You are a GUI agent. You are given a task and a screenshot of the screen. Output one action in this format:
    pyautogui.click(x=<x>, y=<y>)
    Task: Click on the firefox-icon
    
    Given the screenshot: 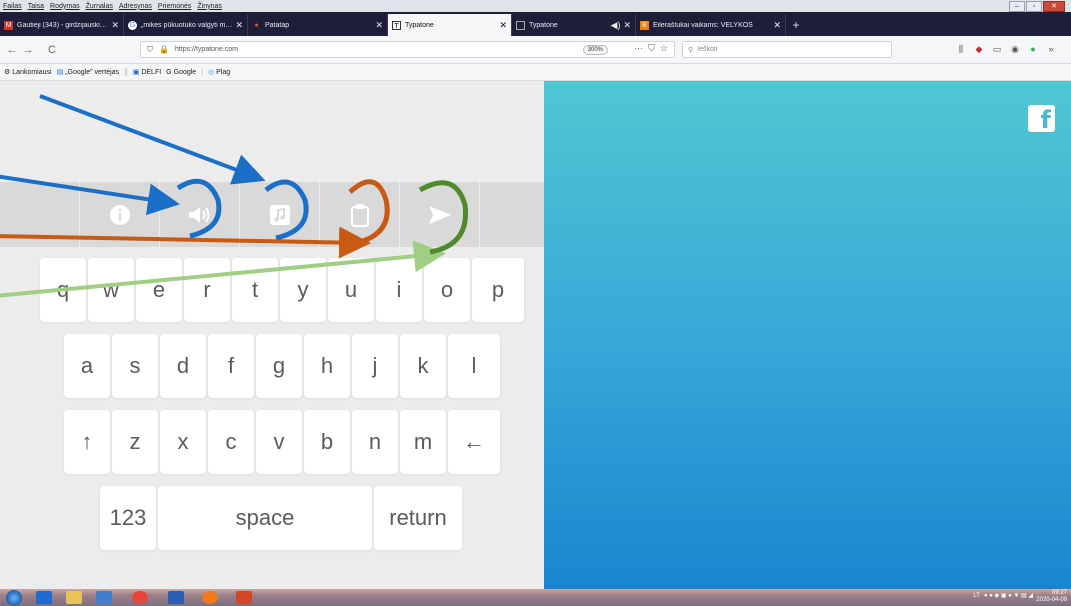 What is the action you would take?
    pyautogui.click(x=210, y=597)
    